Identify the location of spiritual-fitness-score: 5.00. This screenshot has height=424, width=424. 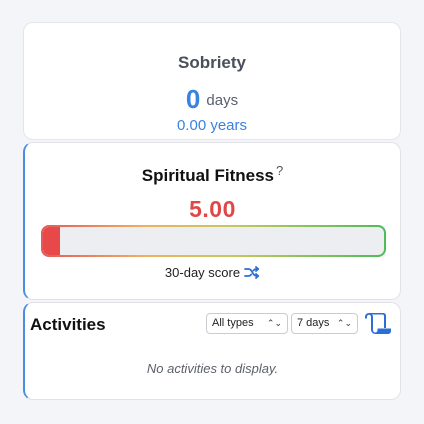
(212, 209).